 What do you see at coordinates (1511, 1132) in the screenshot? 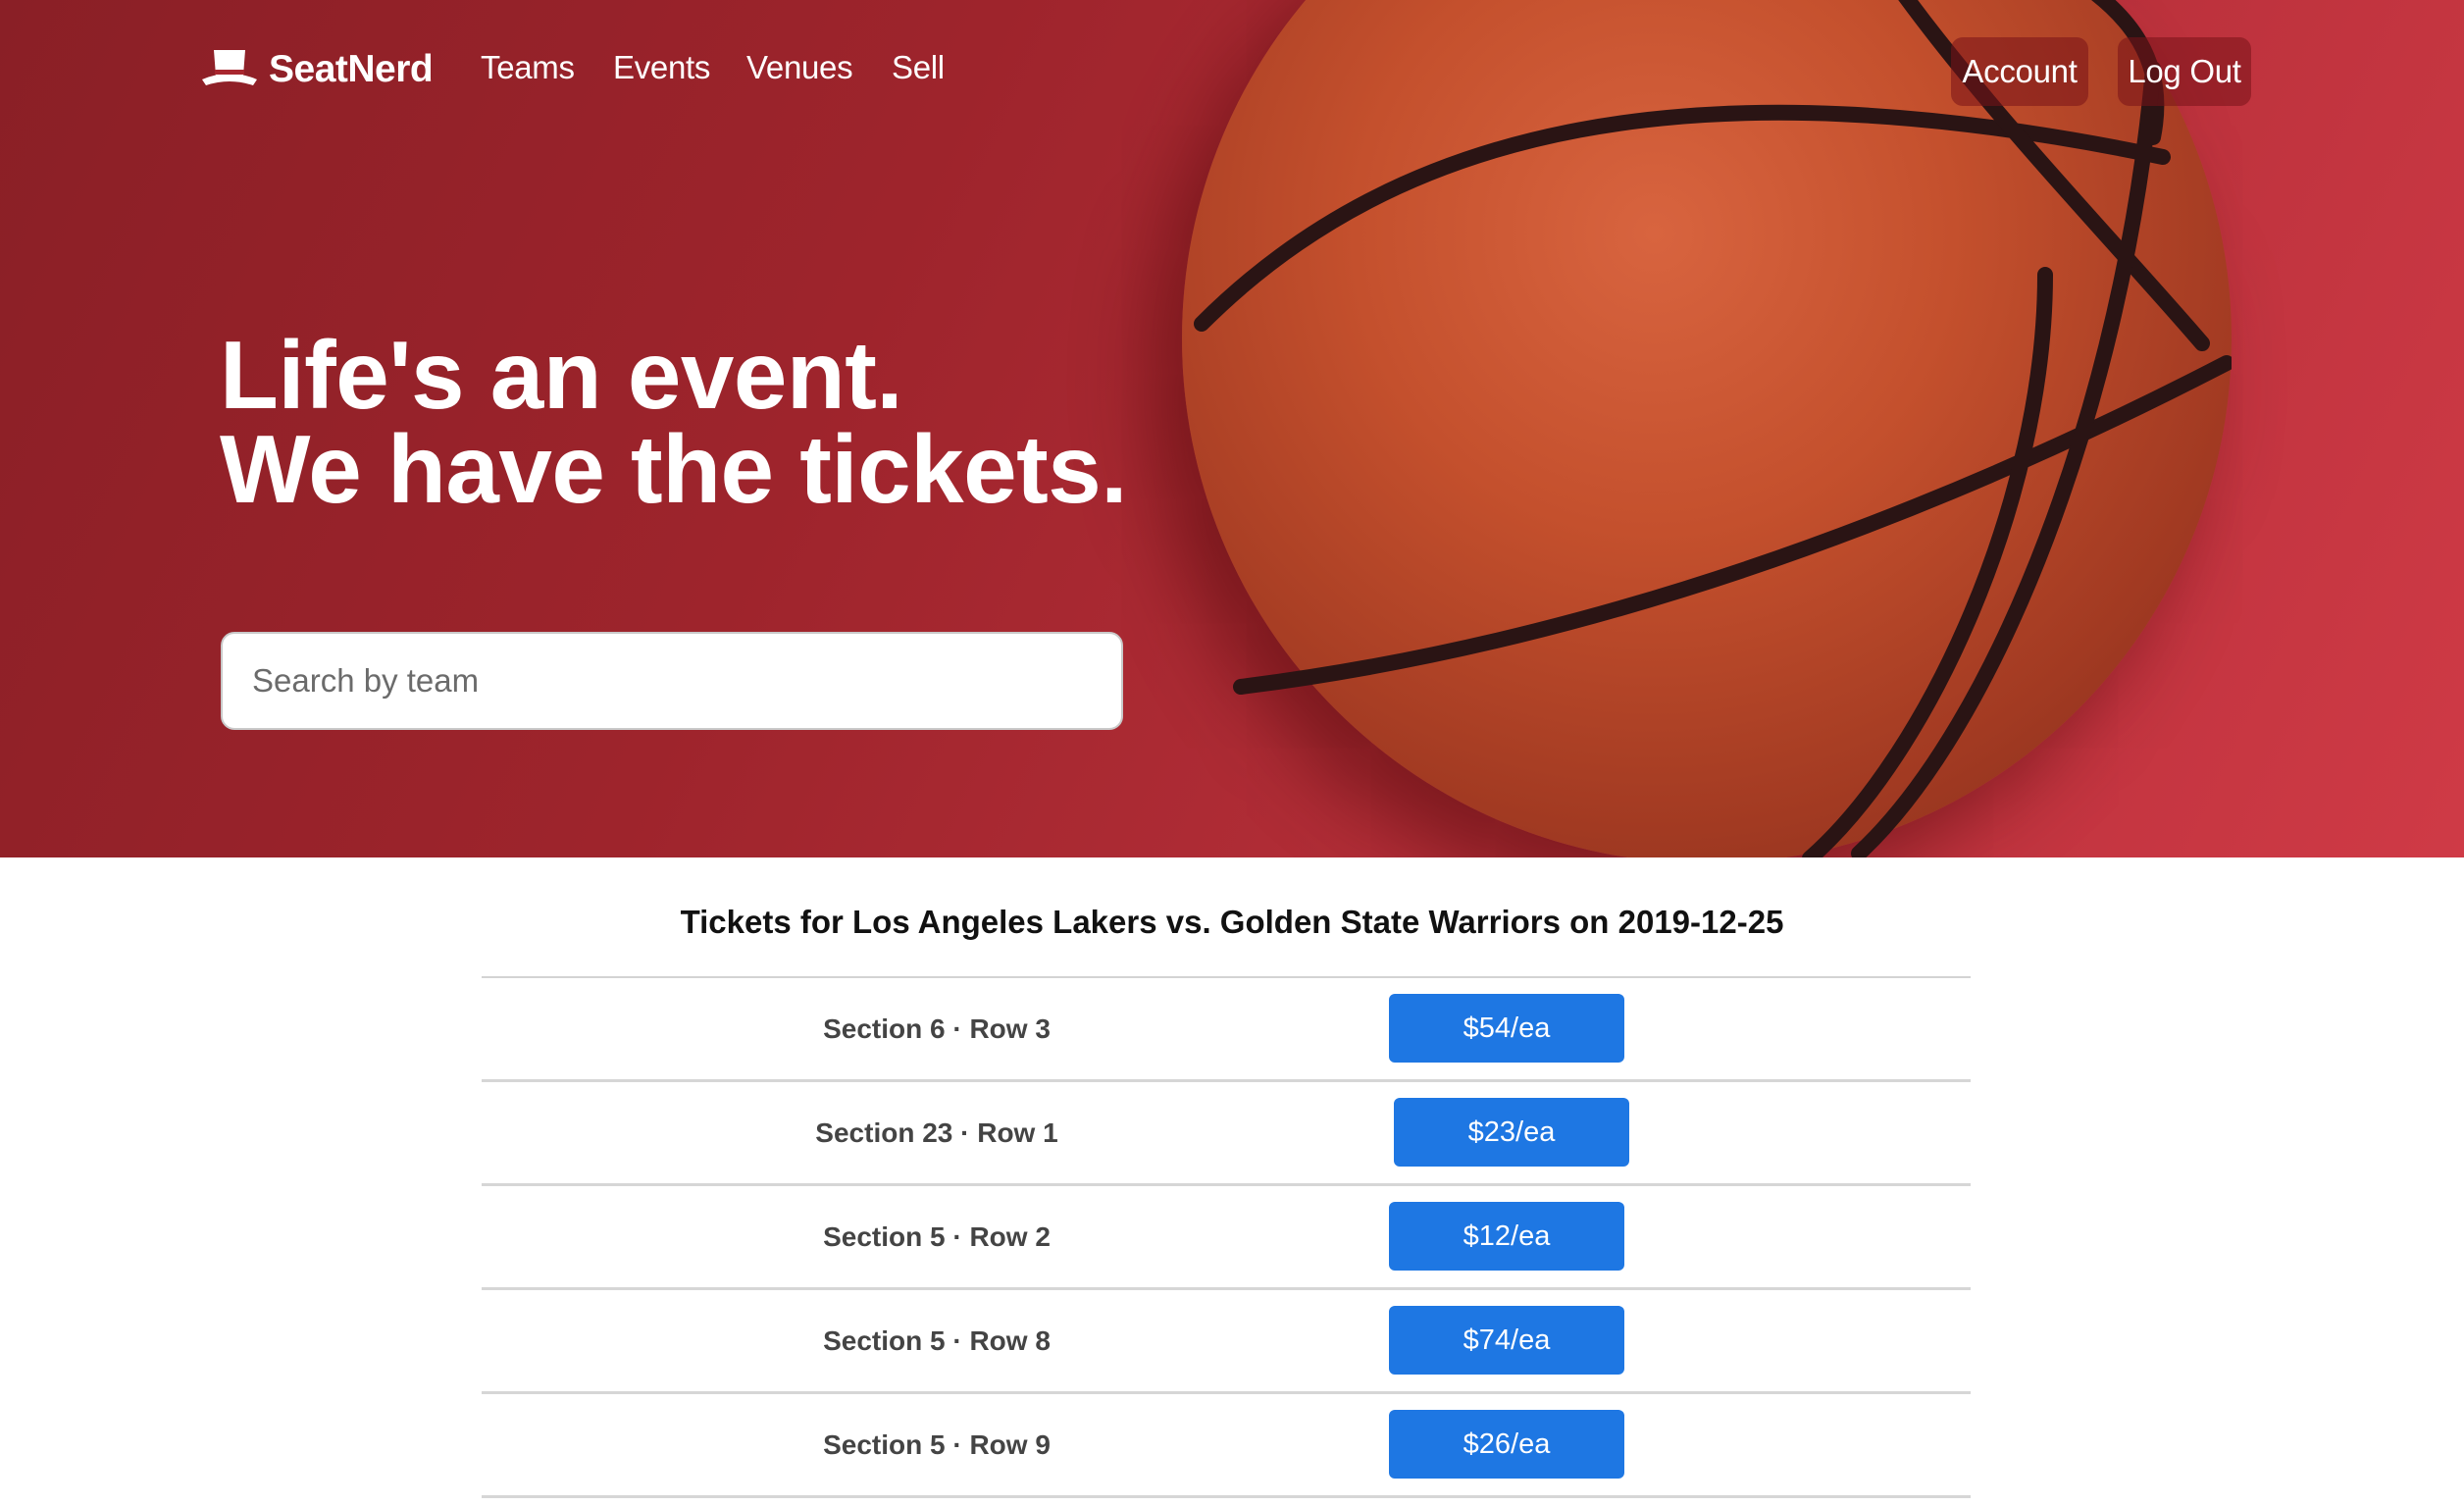
I see `ticket-price-button: $23/ea` at bounding box center [1511, 1132].